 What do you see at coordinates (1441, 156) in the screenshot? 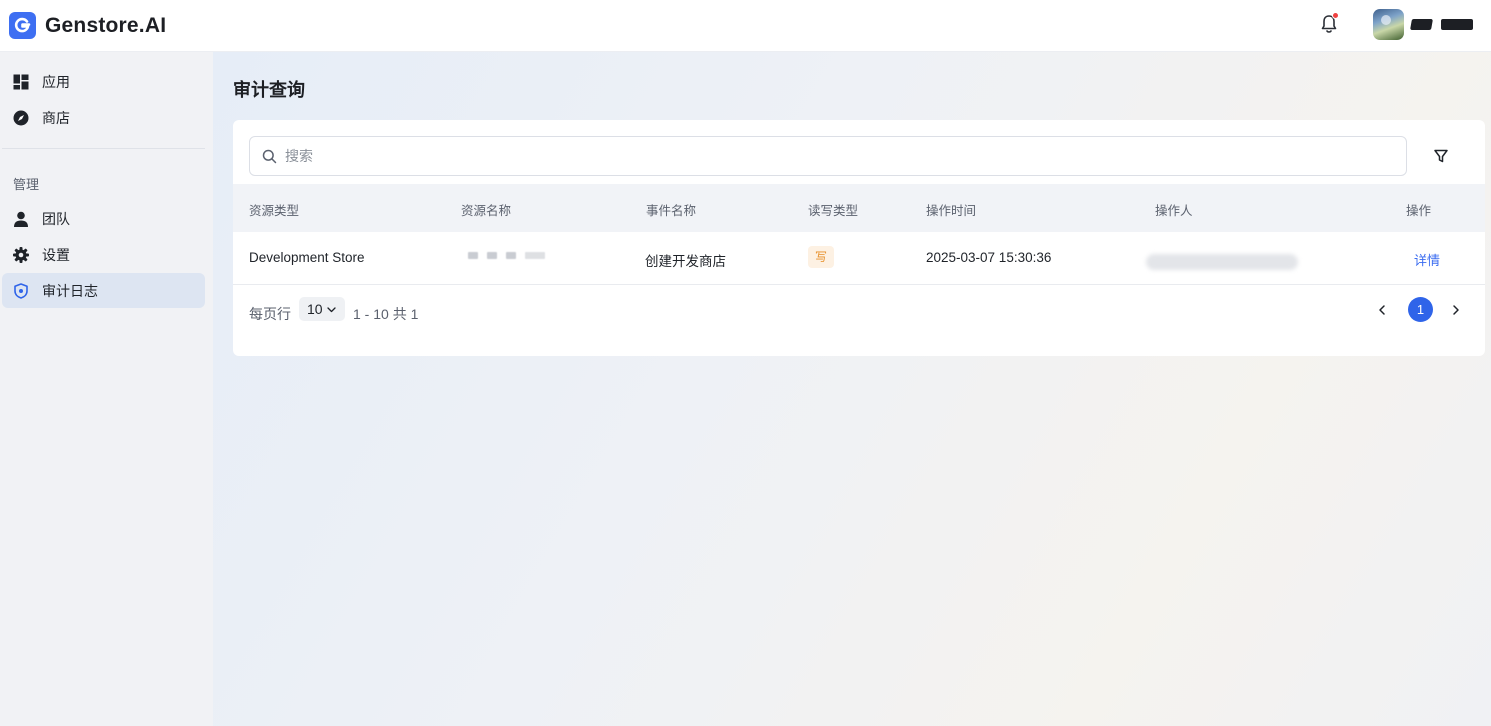
I see `filter-icon` at bounding box center [1441, 156].